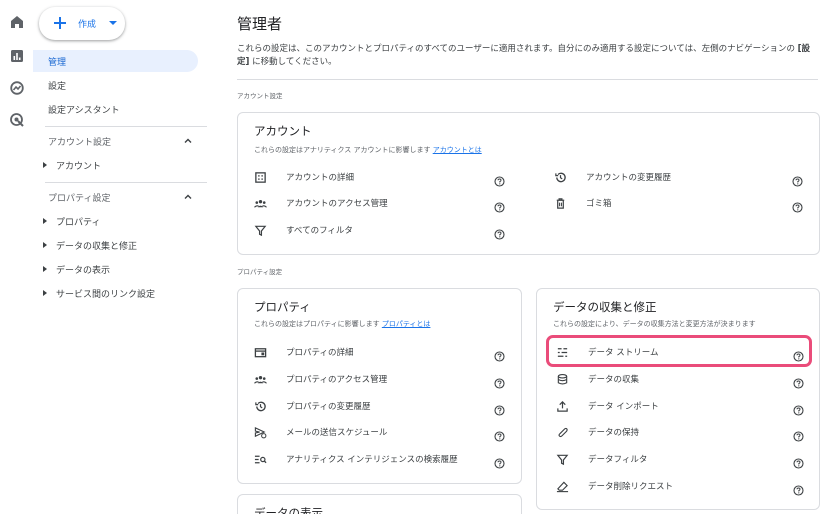 This screenshot has width=827, height=514. Describe the element at coordinates (562, 379) in the screenshot. I see `database-icon` at that location.